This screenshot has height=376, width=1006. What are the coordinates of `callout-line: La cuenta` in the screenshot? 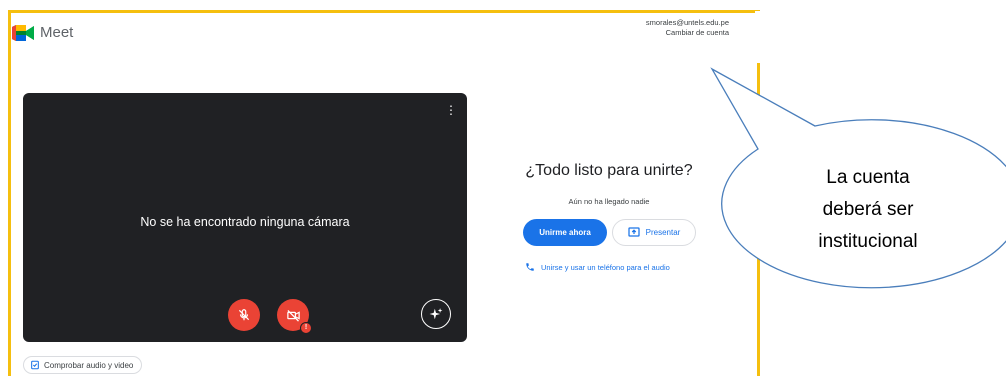 It's located at (868, 177).